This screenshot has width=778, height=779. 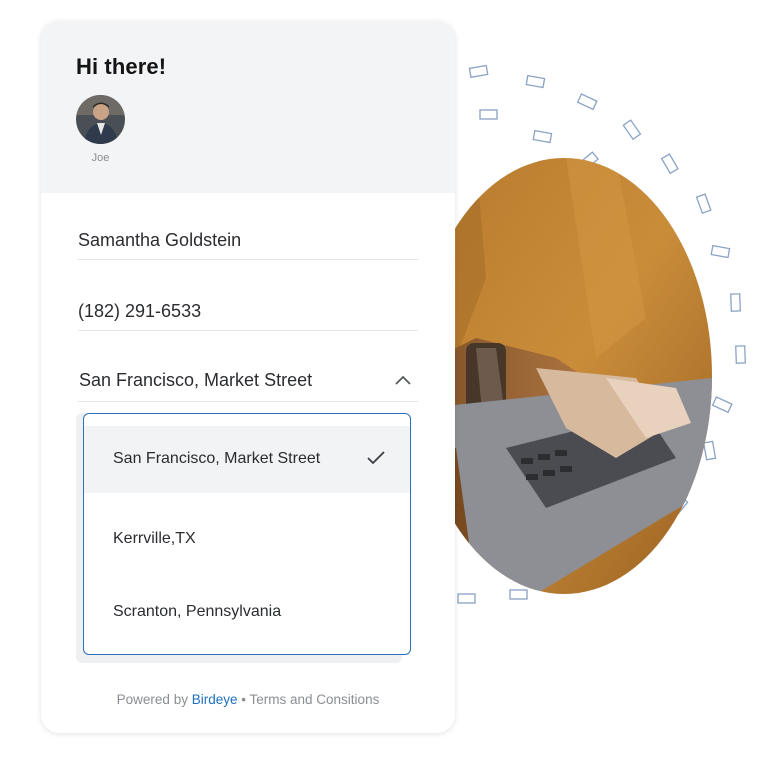 I want to click on powered-by-text: Powered by, so click(x=152, y=699).